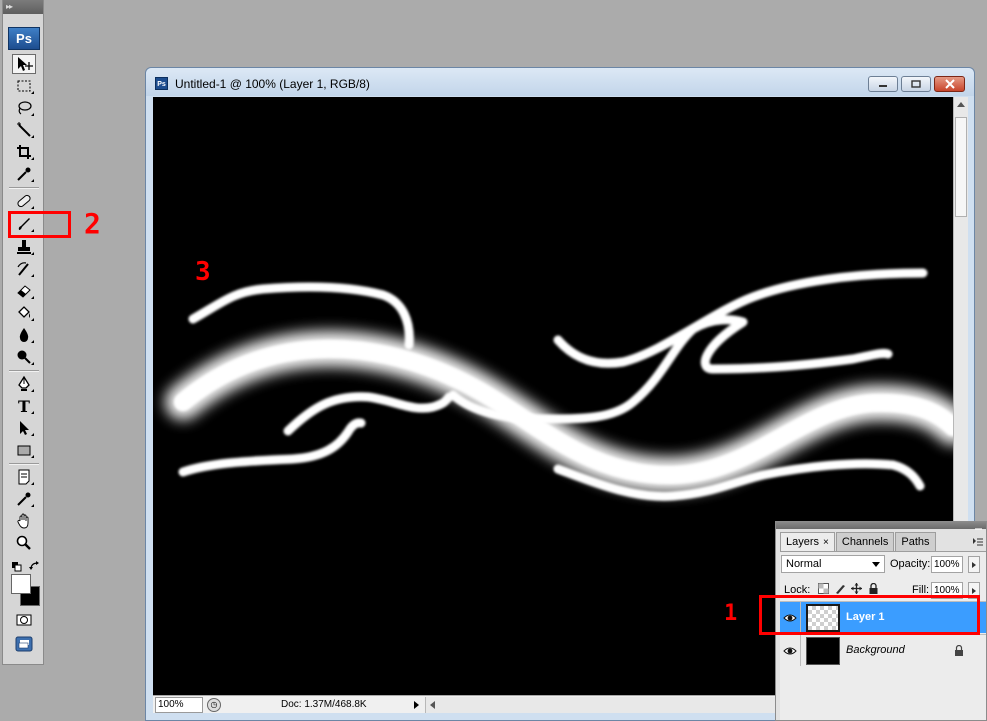  What do you see at coordinates (39, 224) in the screenshot?
I see `annotation-box-brush` at bounding box center [39, 224].